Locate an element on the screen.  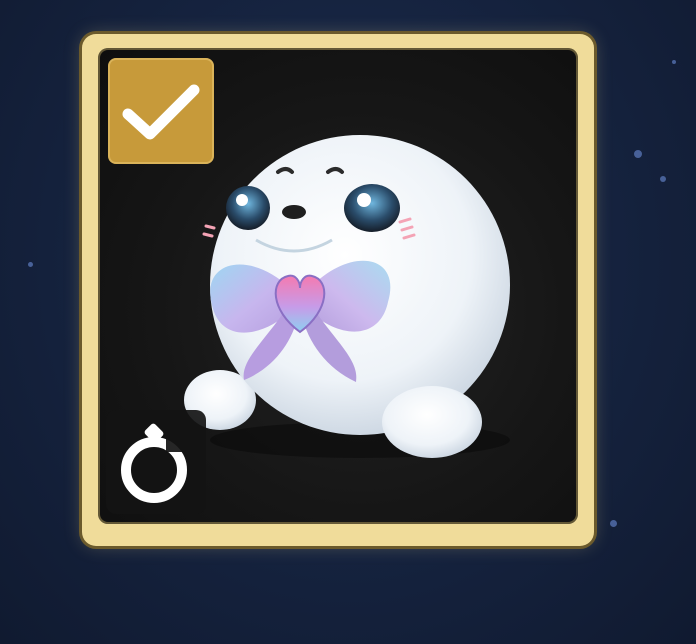
duration-badge is located at coordinates (156, 462).